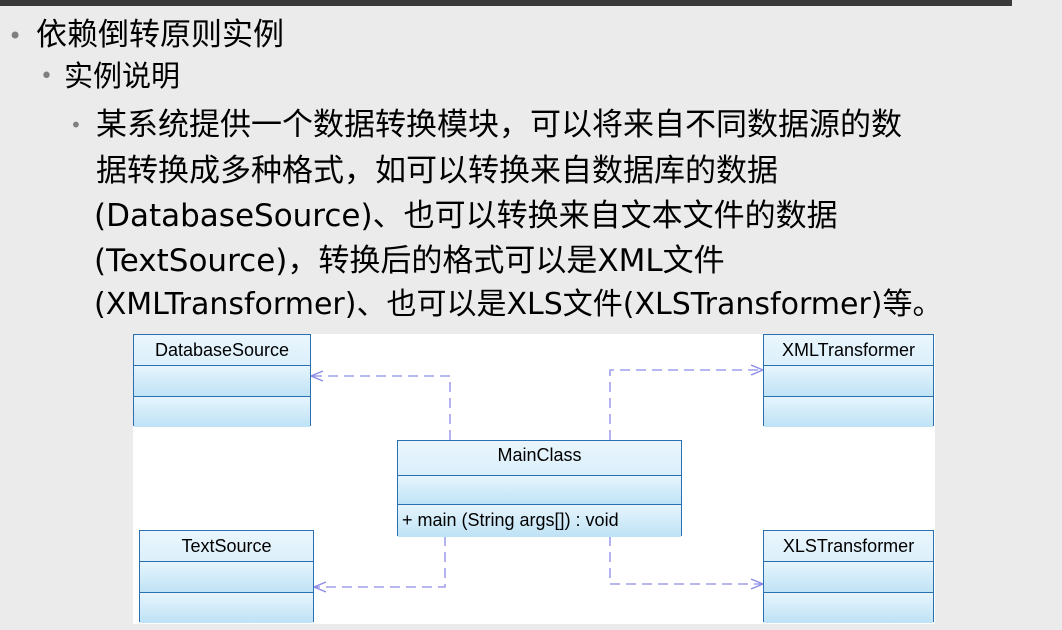 The width and height of the screenshot is (1062, 630). What do you see at coordinates (499, 125) in the screenshot?
I see `level3-line-1: 某系统提供一个数据转换模块，可以将来自不同数据源的数` at bounding box center [499, 125].